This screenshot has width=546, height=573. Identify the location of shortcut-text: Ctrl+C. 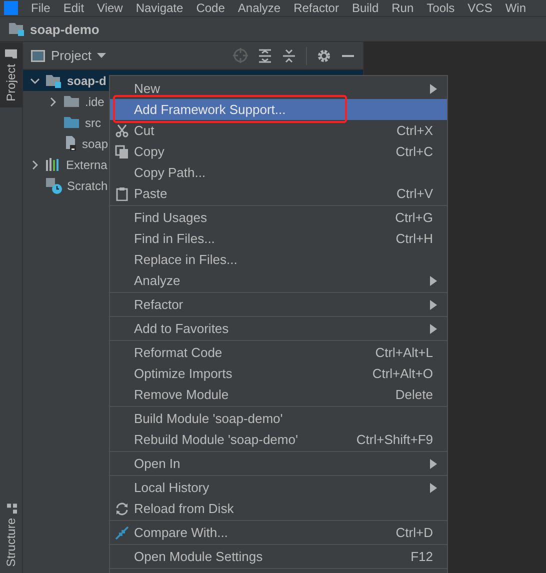
(415, 151).